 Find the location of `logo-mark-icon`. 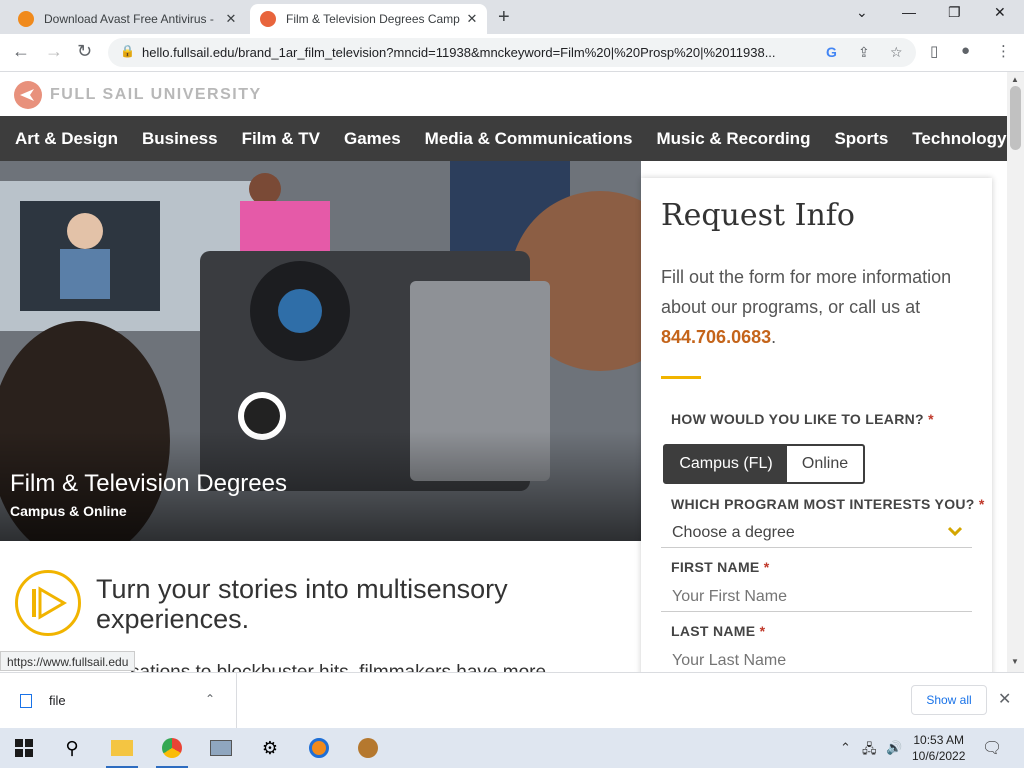

logo-mark-icon is located at coordinates (28, 95).